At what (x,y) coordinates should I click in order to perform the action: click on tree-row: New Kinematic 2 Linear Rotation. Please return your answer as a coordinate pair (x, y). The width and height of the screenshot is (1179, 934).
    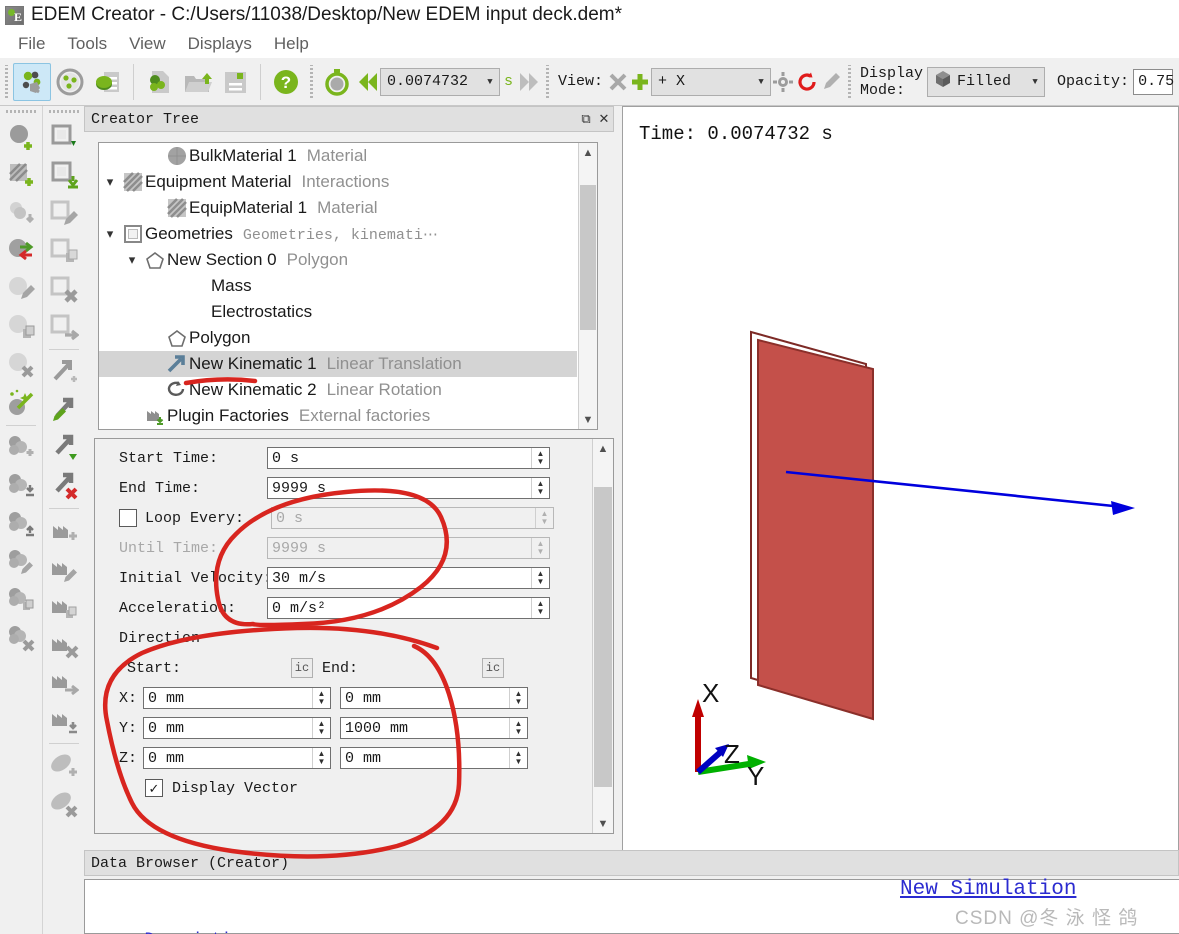
    Looking at the image, I should click on (338, 390).